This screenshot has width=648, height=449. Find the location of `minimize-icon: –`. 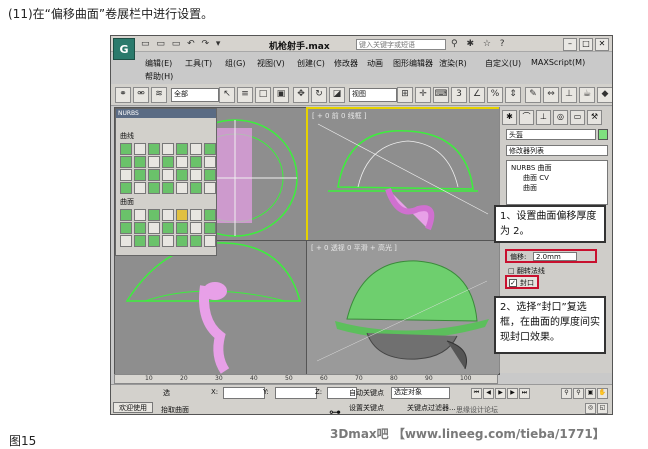

minimize-icon: – is located at coordinates (570, 44).